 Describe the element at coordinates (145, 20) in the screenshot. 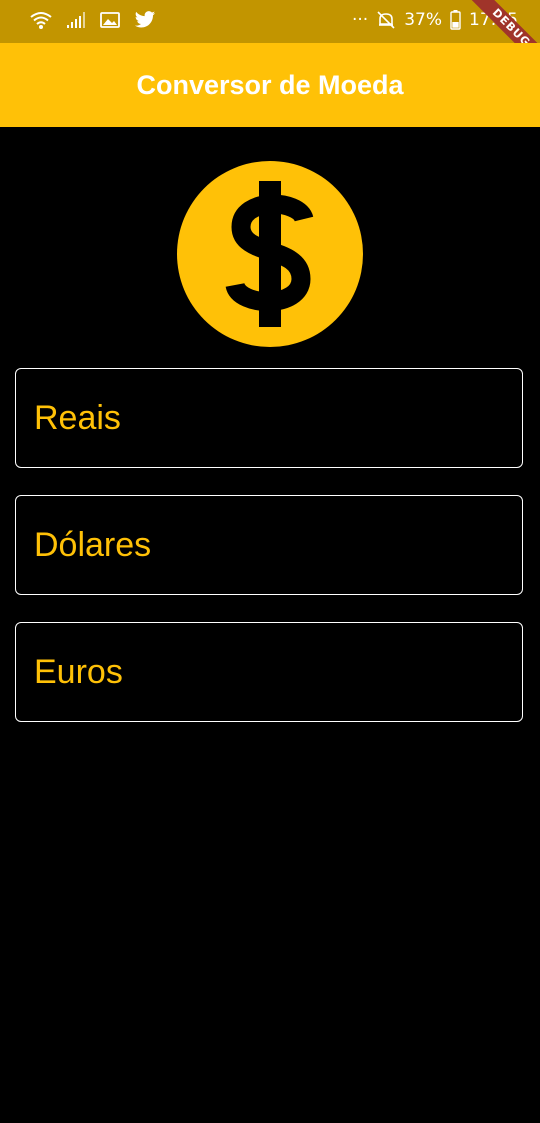

I see `twitter-icon` at that location.